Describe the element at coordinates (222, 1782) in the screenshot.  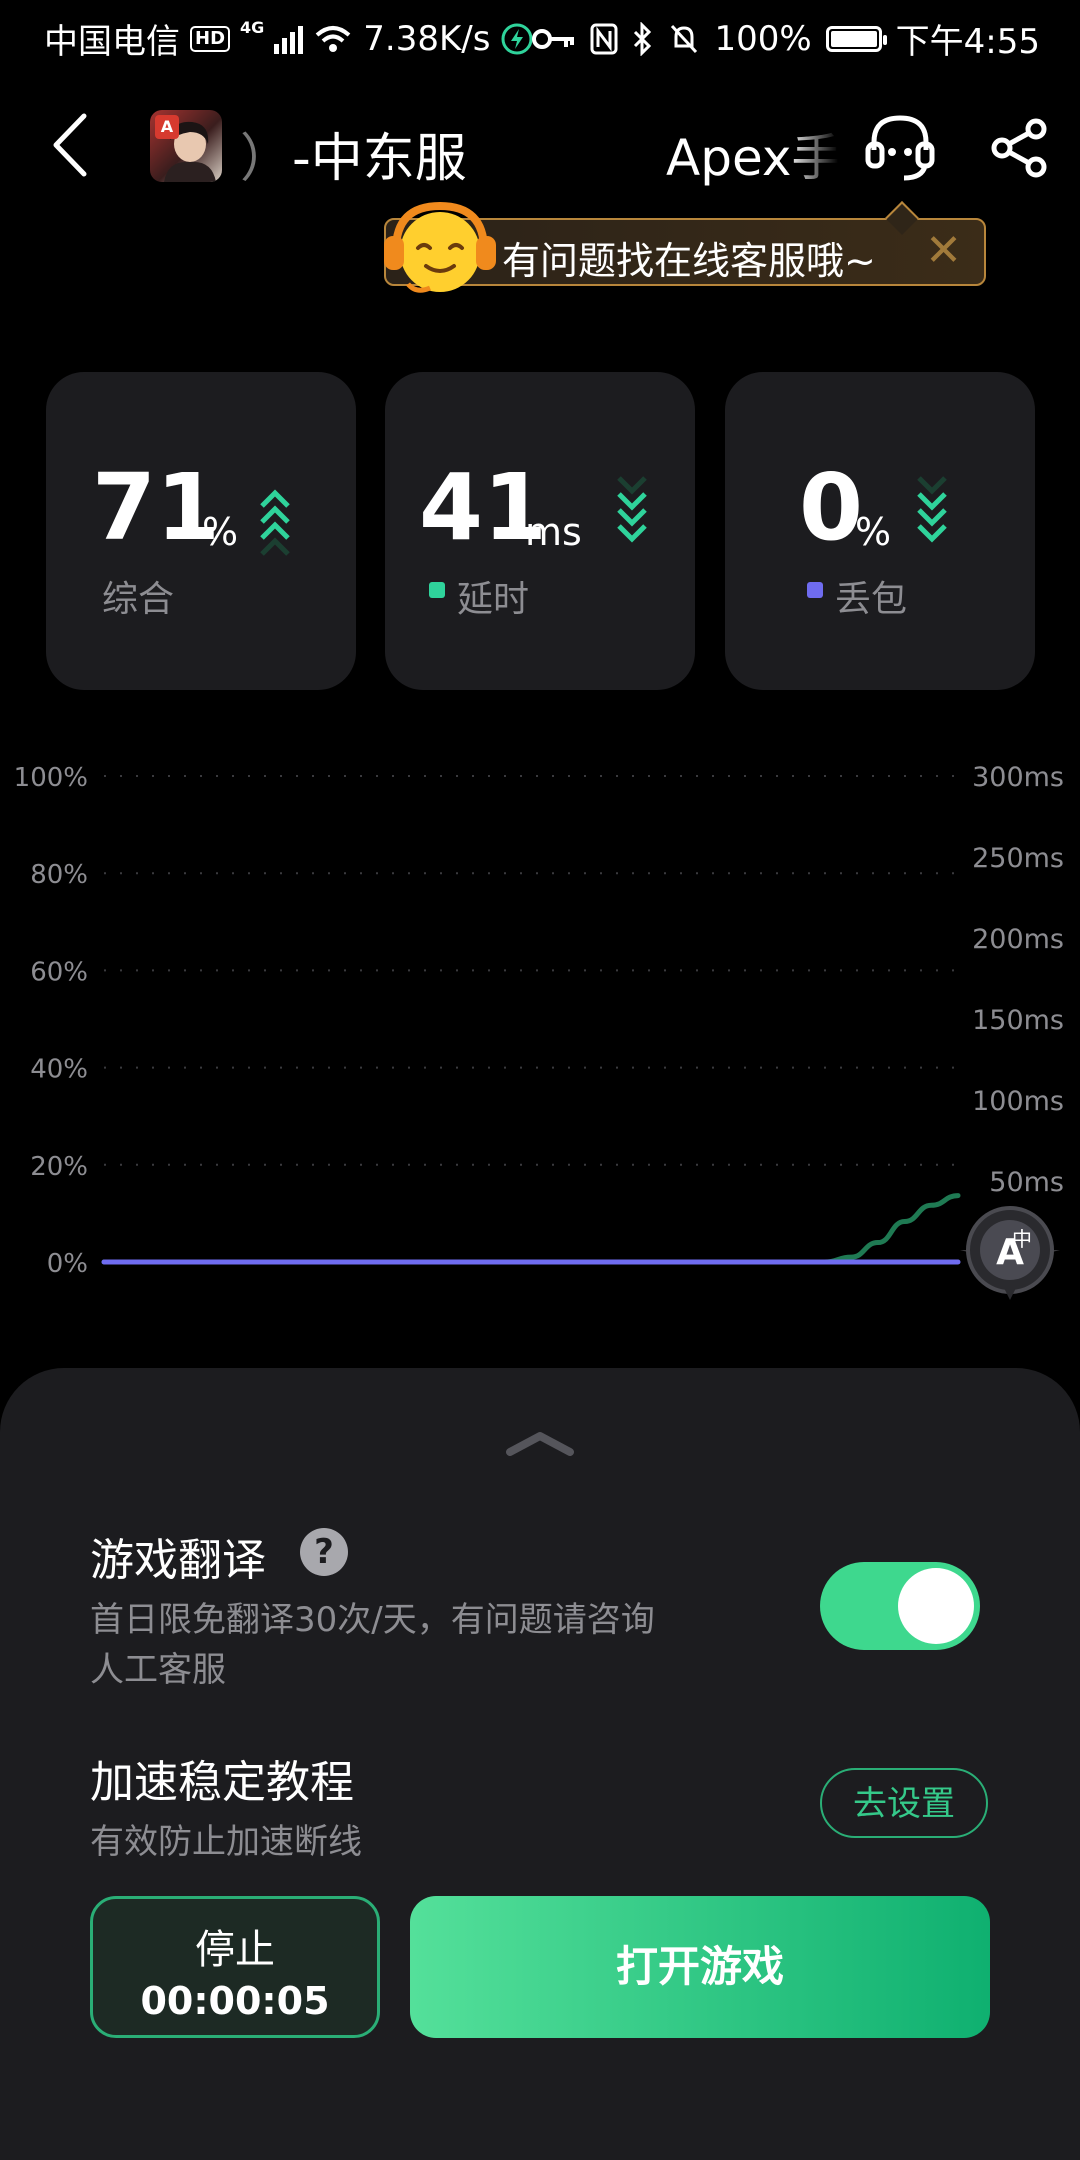
I see `tutorial-title: 加速稳定教程` at that location.